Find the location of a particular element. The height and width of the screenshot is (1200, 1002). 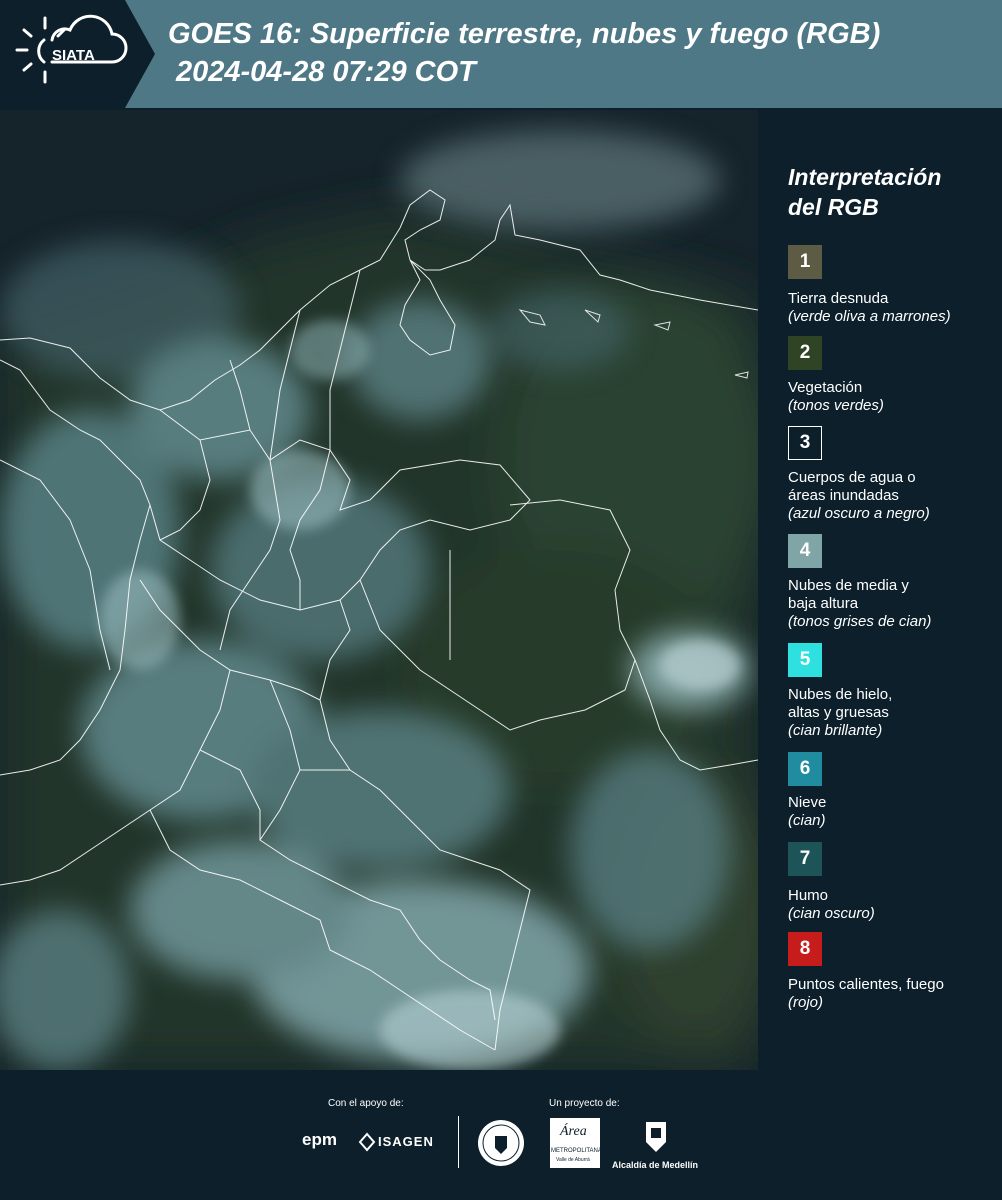

footer-divider is located at coordinates (458, 1142).